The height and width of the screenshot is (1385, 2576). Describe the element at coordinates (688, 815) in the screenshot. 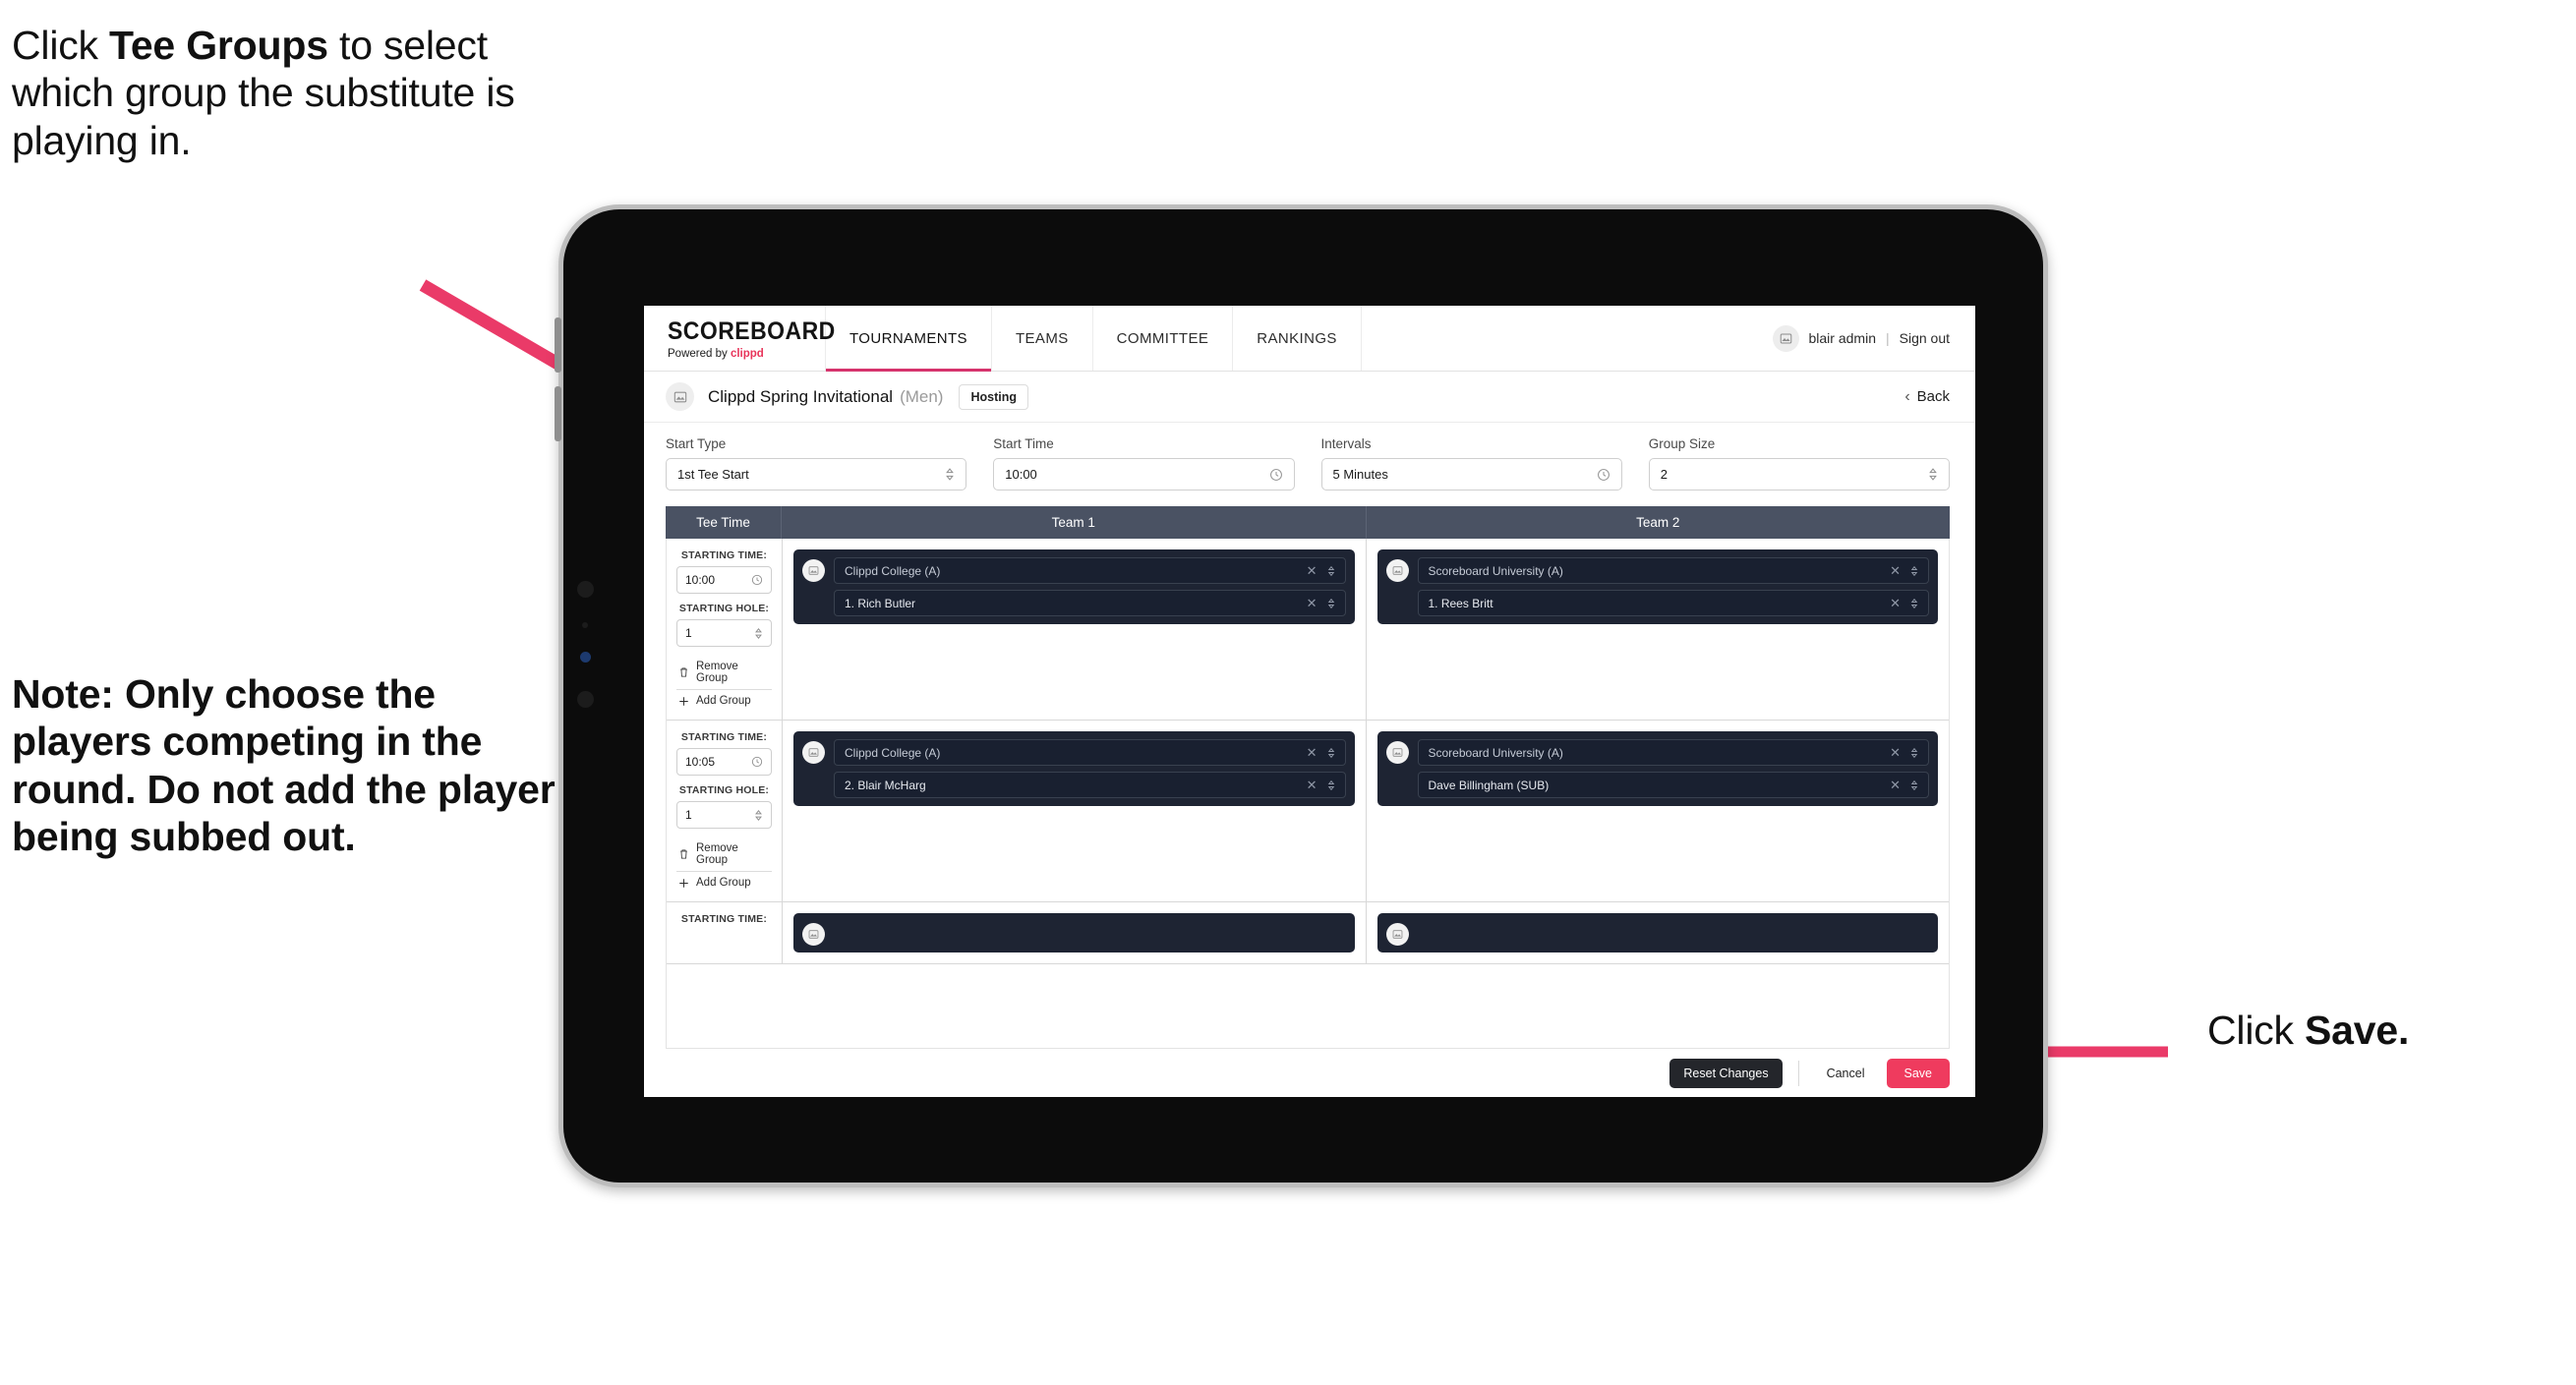

I see `starting-hole-value-group-2: 1` at that location.